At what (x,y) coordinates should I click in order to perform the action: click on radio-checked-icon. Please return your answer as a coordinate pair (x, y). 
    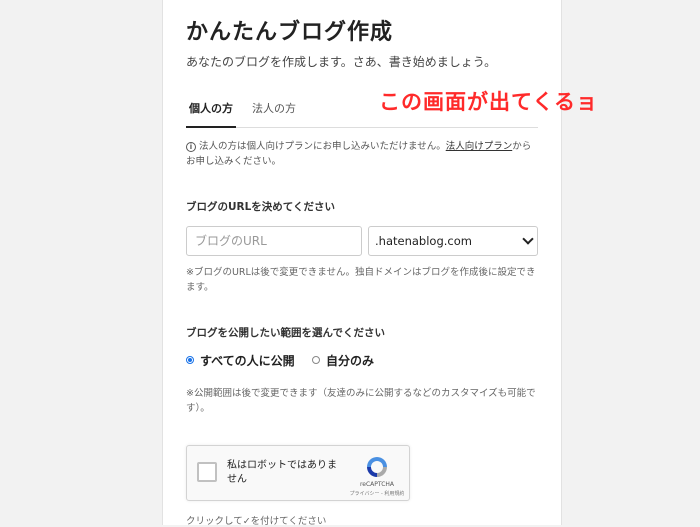
    Looking at the image, I should click on (190, 360).